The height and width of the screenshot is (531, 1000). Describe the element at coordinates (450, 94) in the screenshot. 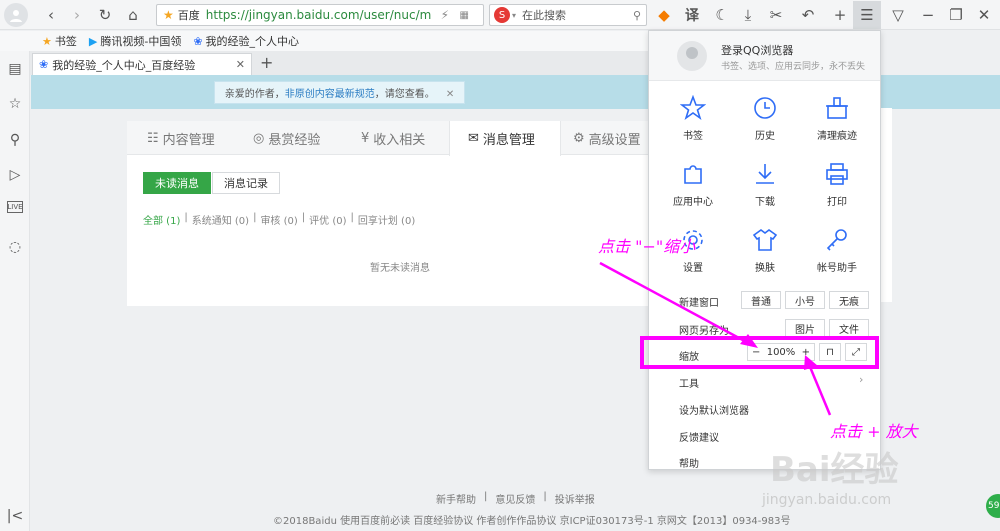

I see `close-notice-icon: ✕` at that location.